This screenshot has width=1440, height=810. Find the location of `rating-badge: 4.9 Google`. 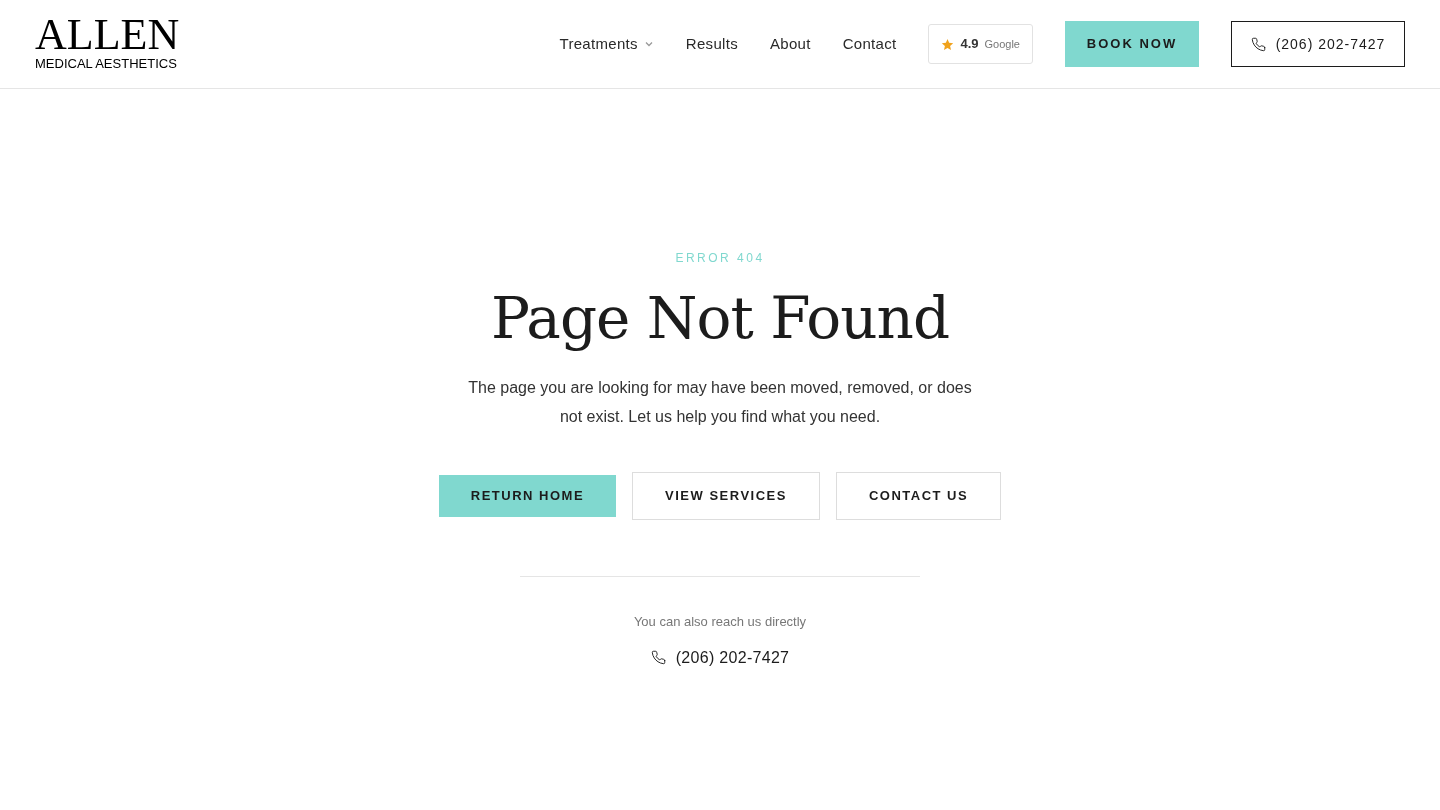

rating-badge: 4.9 Google is located at coordinates (980, 44).